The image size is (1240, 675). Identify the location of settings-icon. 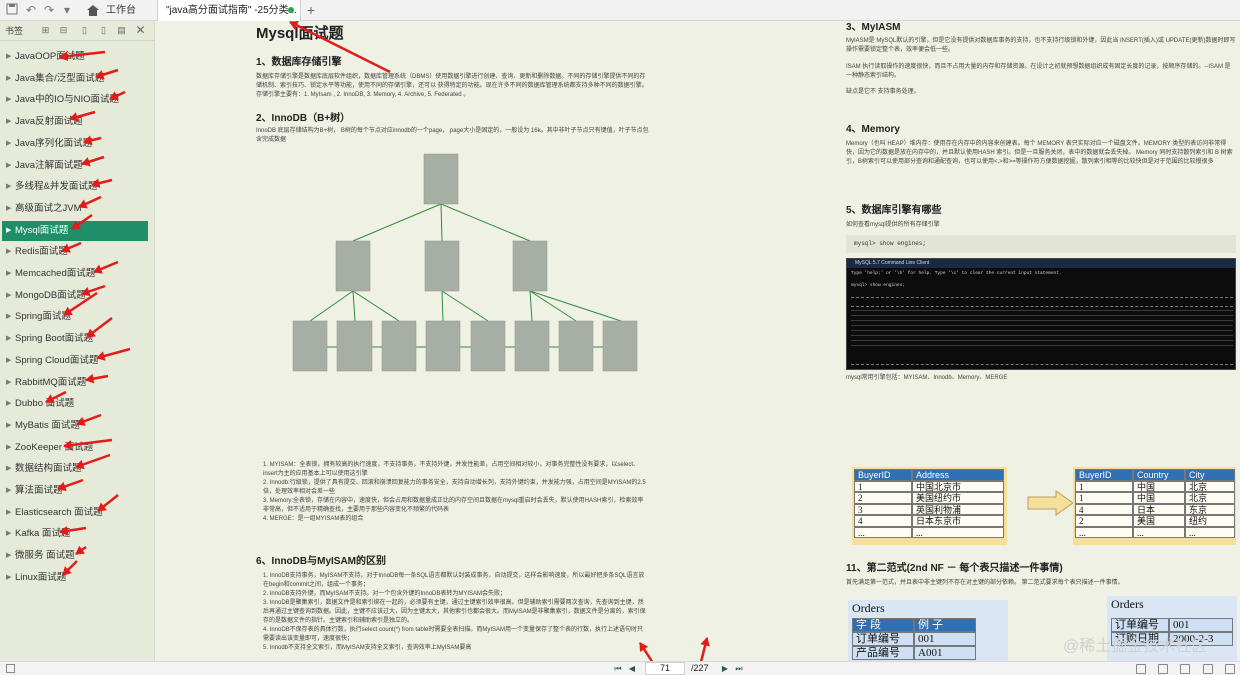
(1230, 669).